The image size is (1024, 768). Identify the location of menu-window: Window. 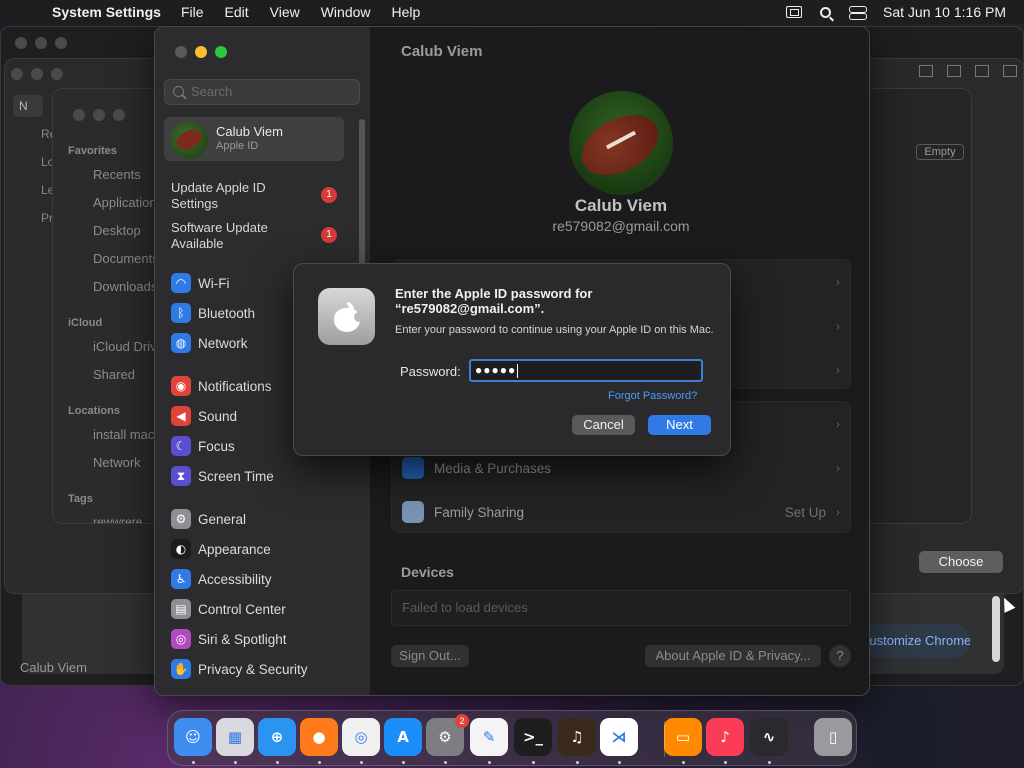
(346, 12).